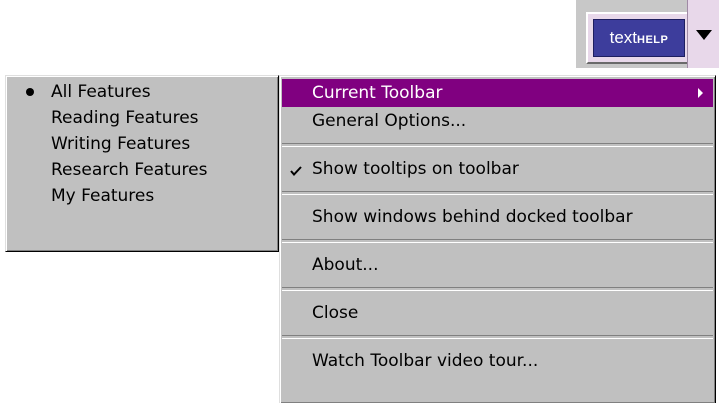  I want to click on texthelp-toolbar: textHELP, so click(647, 34).